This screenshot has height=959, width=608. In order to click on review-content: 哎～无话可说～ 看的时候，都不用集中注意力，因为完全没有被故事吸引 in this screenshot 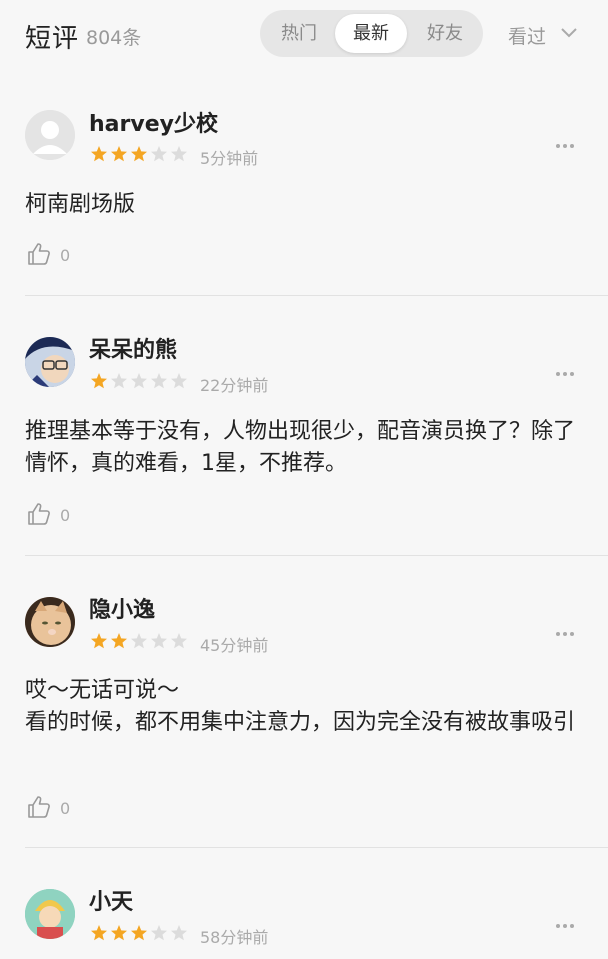, I will do `click(300, 706)`.